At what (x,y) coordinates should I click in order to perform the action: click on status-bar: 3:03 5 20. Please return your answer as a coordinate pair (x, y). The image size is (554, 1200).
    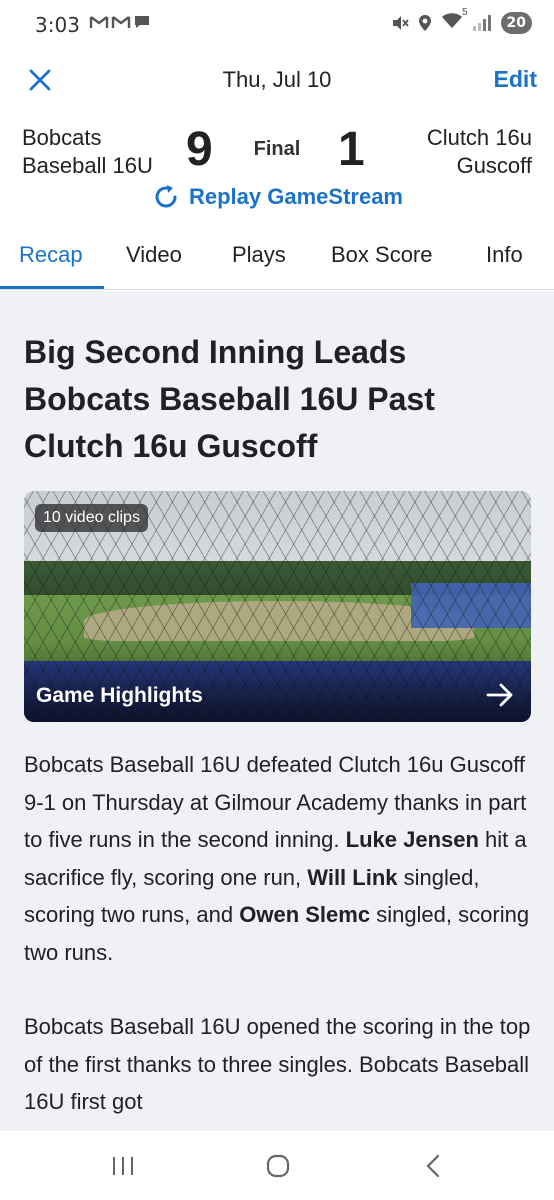
    Looking at the image, I should click on (277, 25).